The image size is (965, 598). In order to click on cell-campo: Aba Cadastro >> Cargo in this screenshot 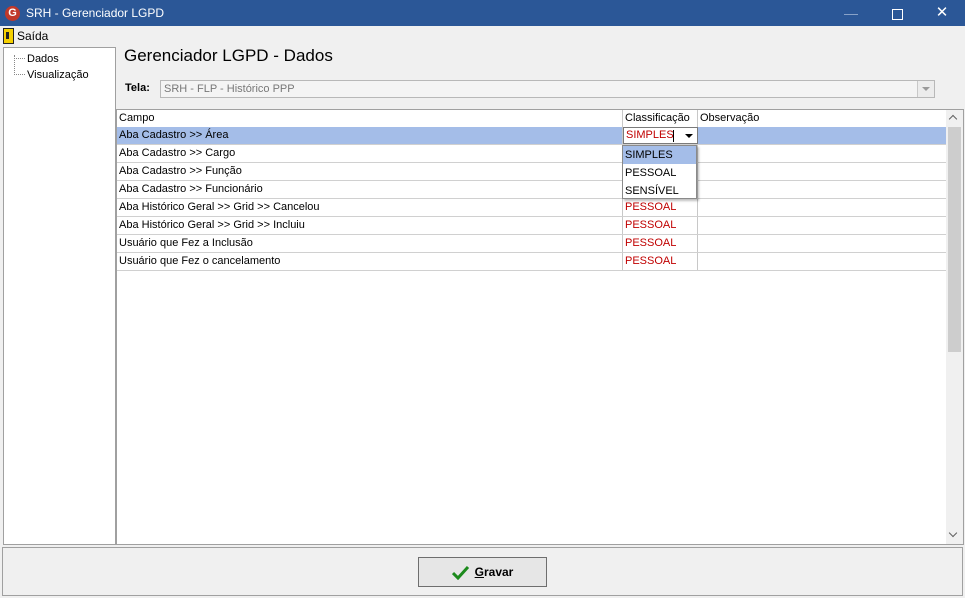, I will do `click(370, 153)`.